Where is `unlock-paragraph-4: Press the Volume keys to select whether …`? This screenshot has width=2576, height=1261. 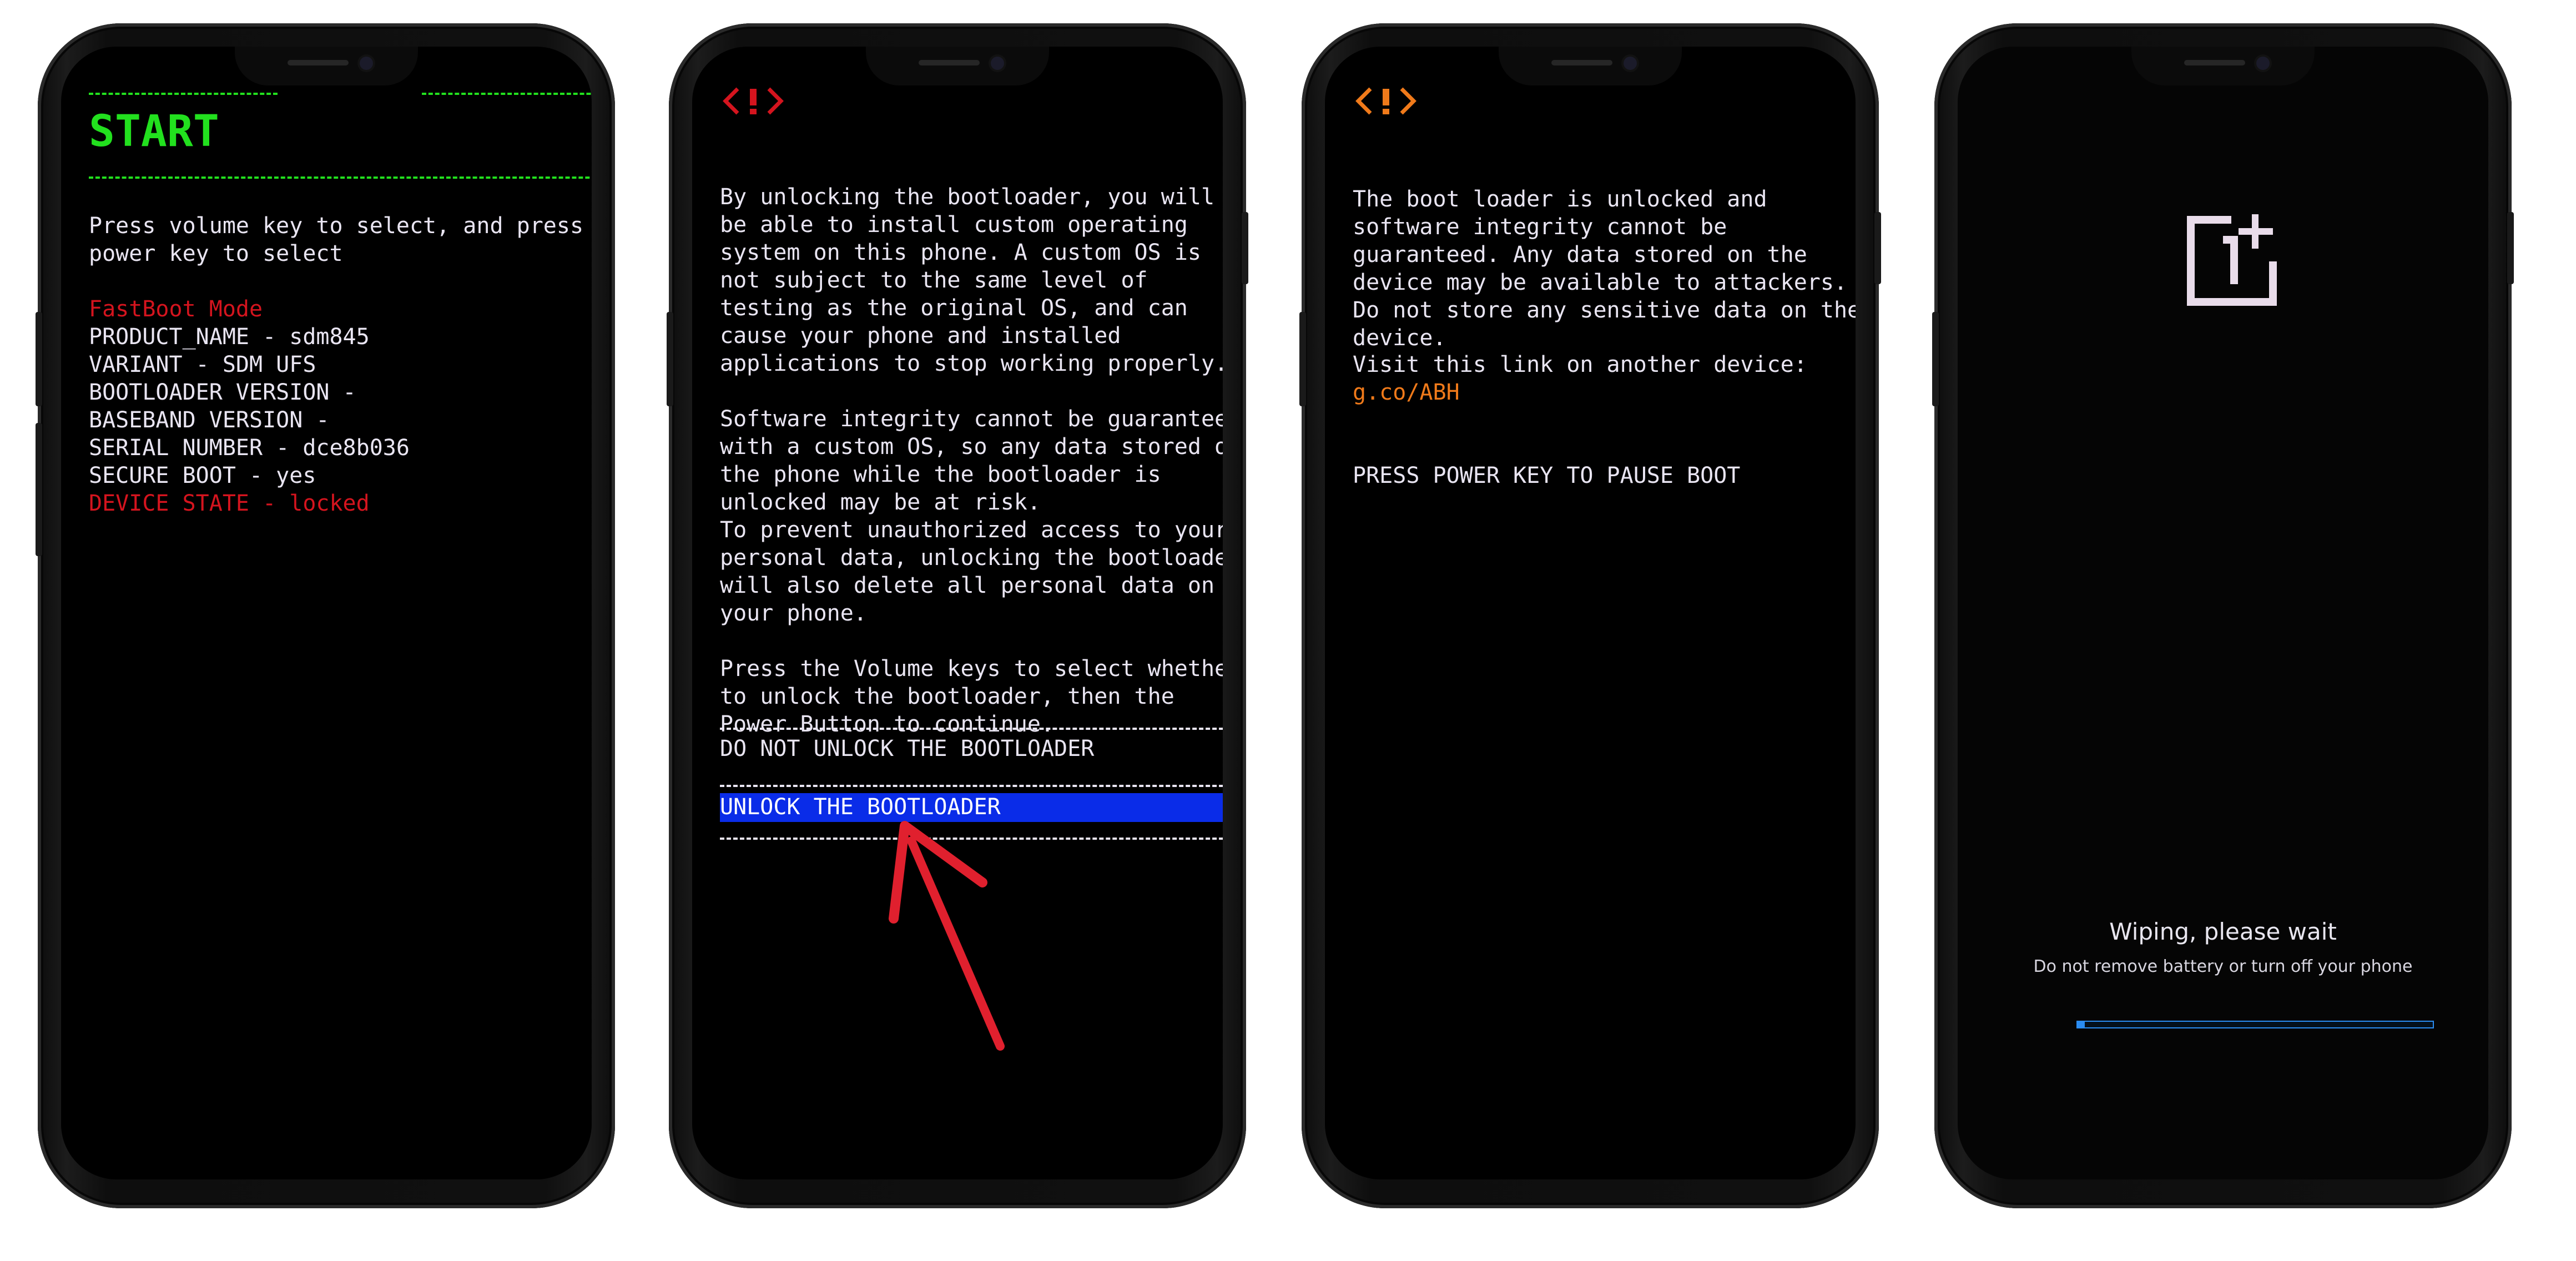 unlock-paragraph-4: Press the Volume keys to select whether … is located at coordinates (971, 697).